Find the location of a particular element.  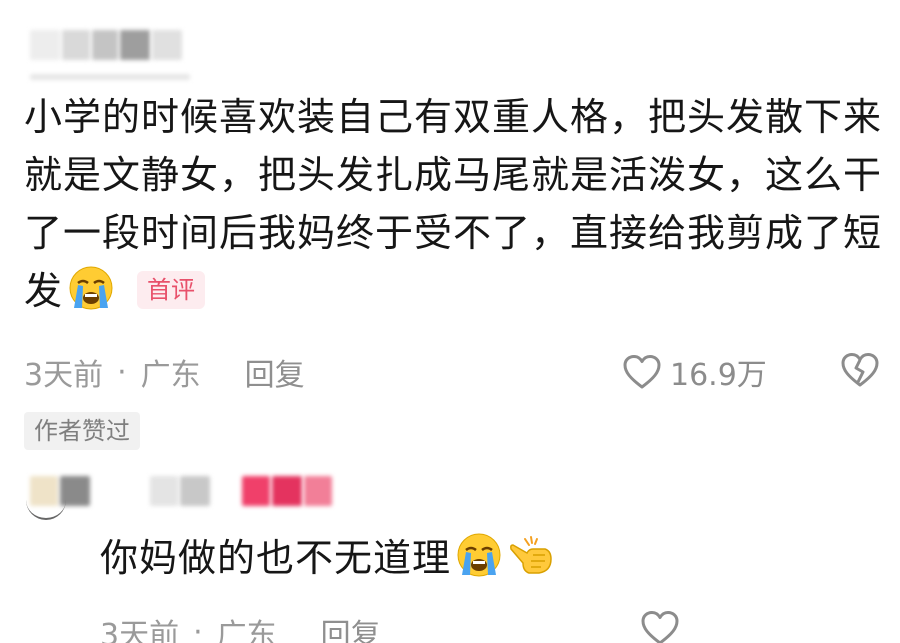

reply-time: 3天前 is located at coordinates (140, 630).